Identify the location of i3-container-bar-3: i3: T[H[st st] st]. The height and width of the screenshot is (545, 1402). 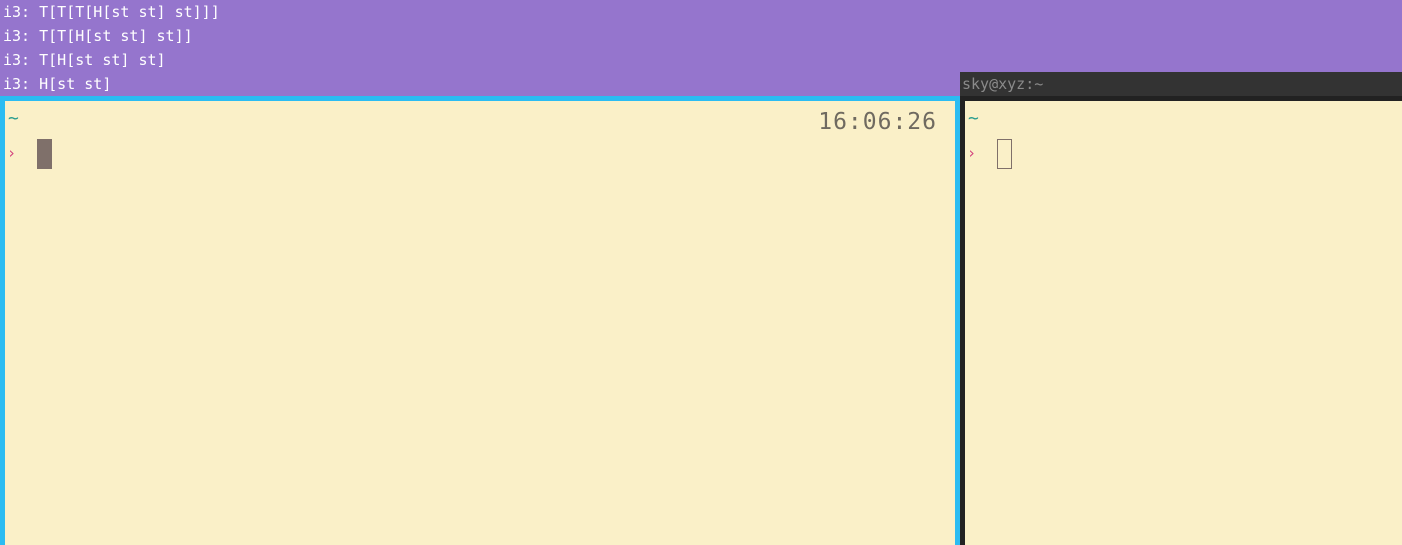
(701, 60).